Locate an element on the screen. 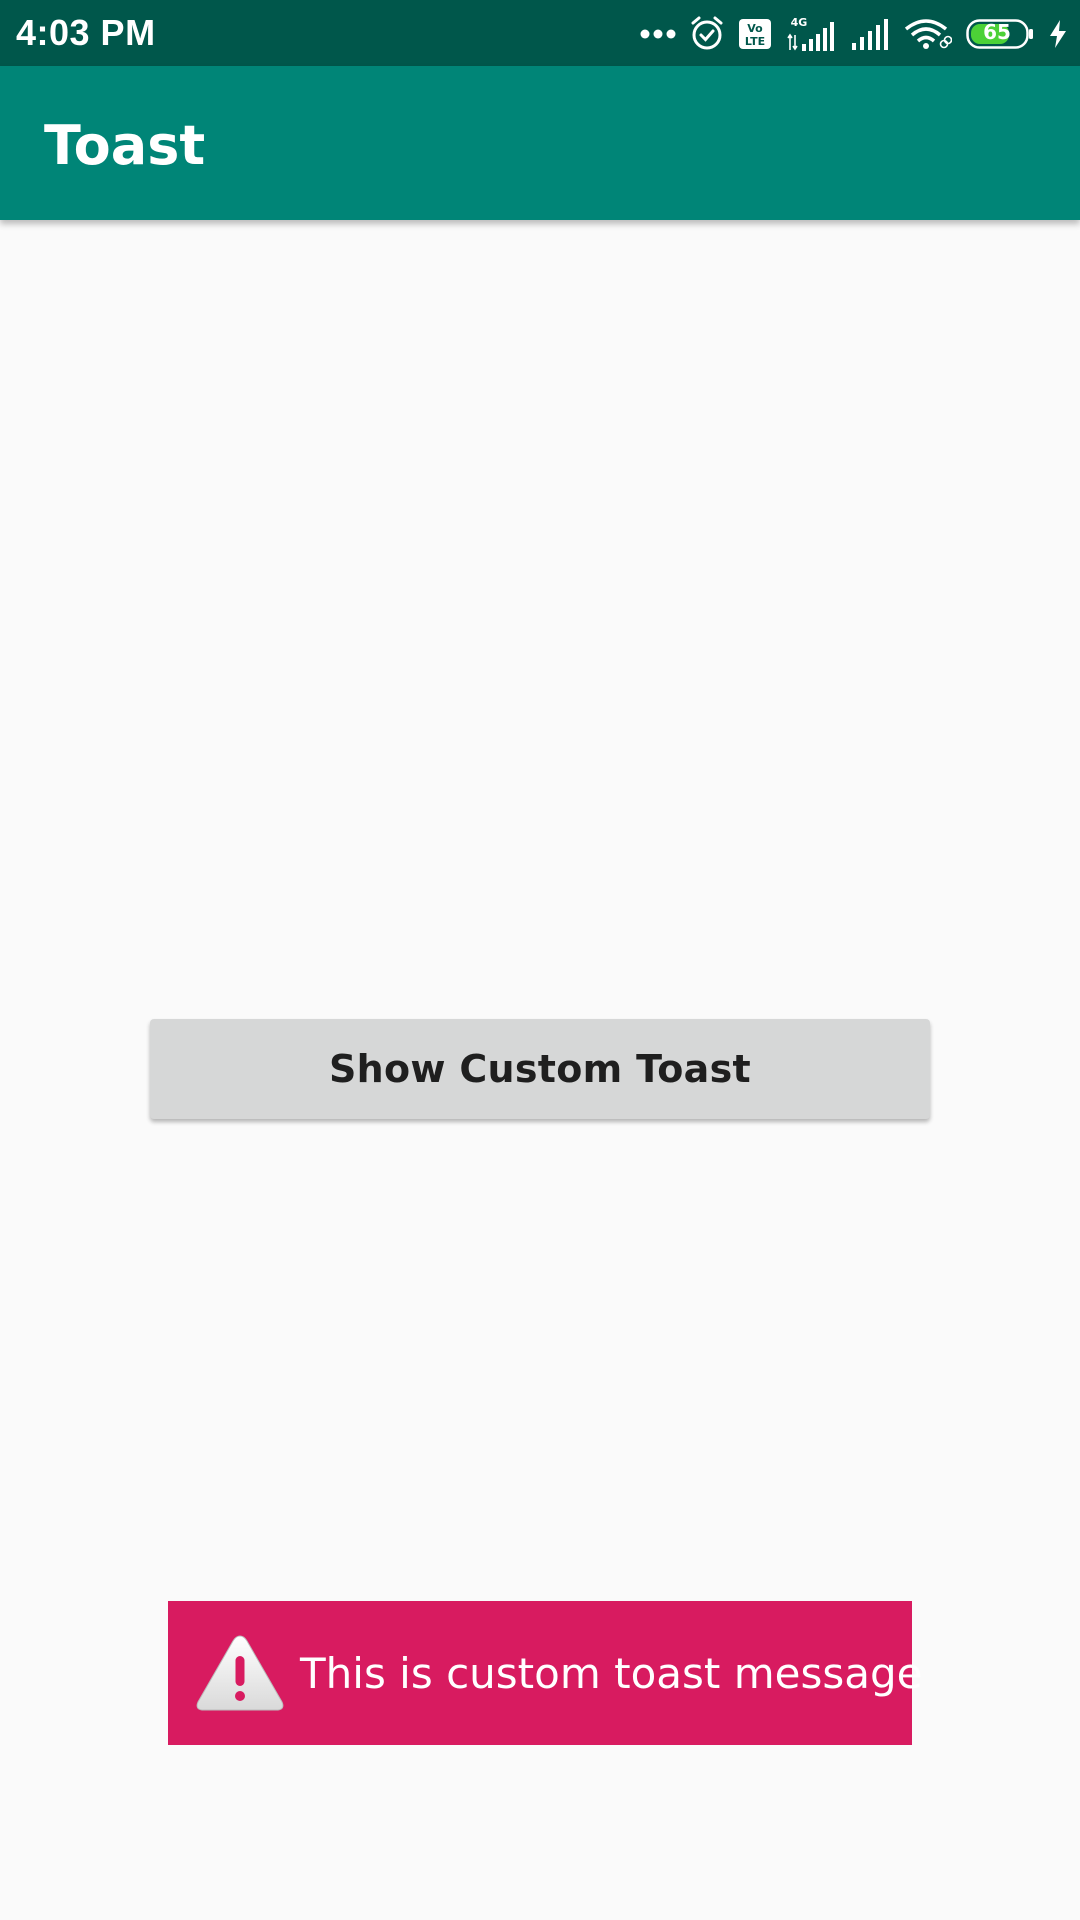  warning-icon is located at coordinates (240, 1673).